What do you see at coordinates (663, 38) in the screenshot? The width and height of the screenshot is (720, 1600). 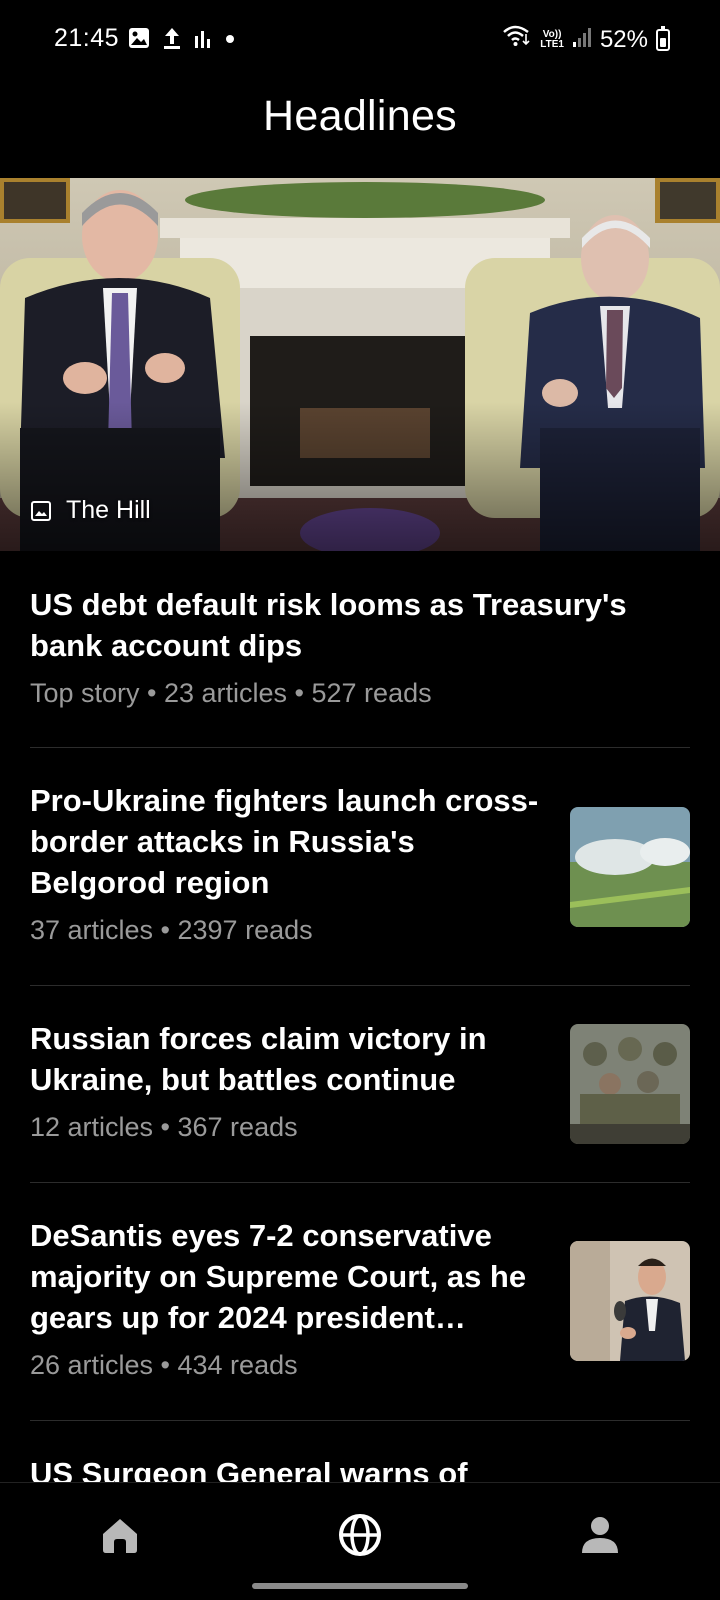 I see `battery-icon` at bounding box center [663, 38].